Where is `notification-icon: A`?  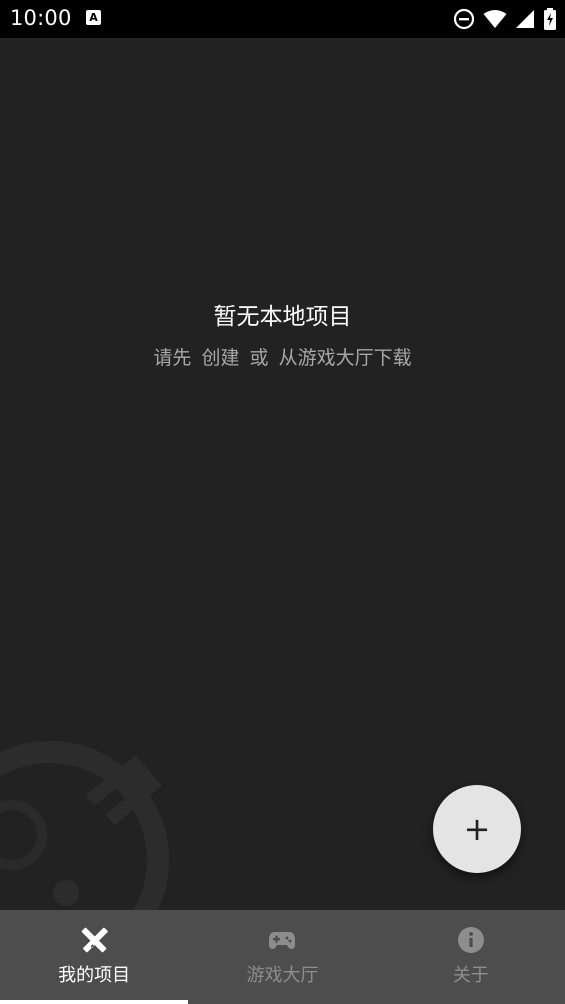 notification-icon: A is located at coordinates (93, 17).